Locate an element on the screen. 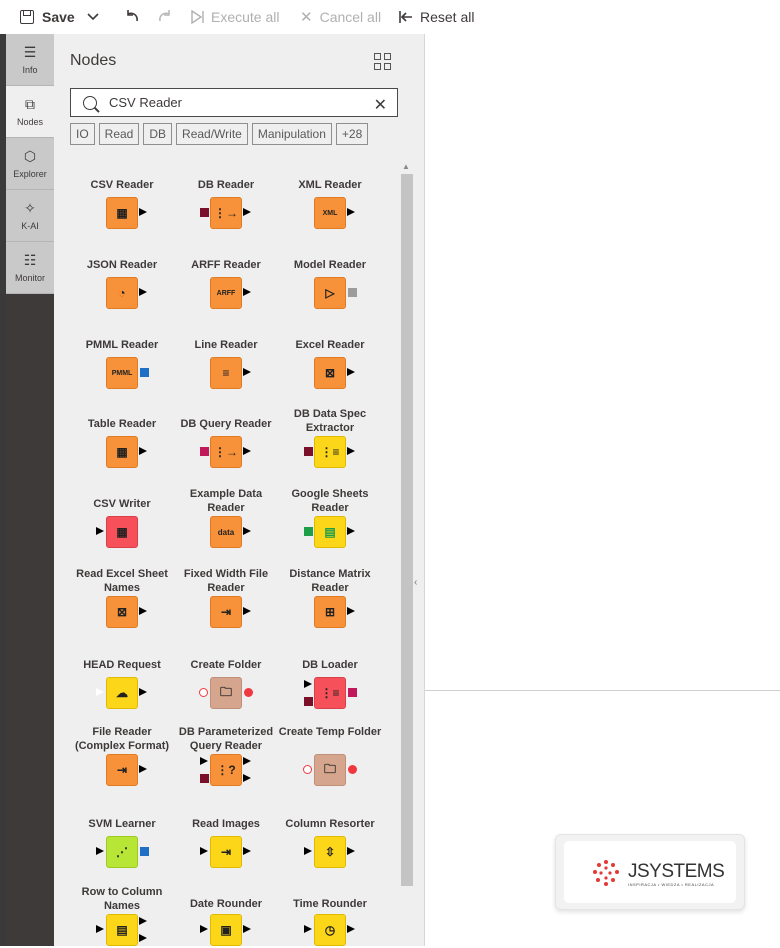 This screenshot has width=780, height=948. date-rounder-icon: ▣ is located at coordinates (226, 930).